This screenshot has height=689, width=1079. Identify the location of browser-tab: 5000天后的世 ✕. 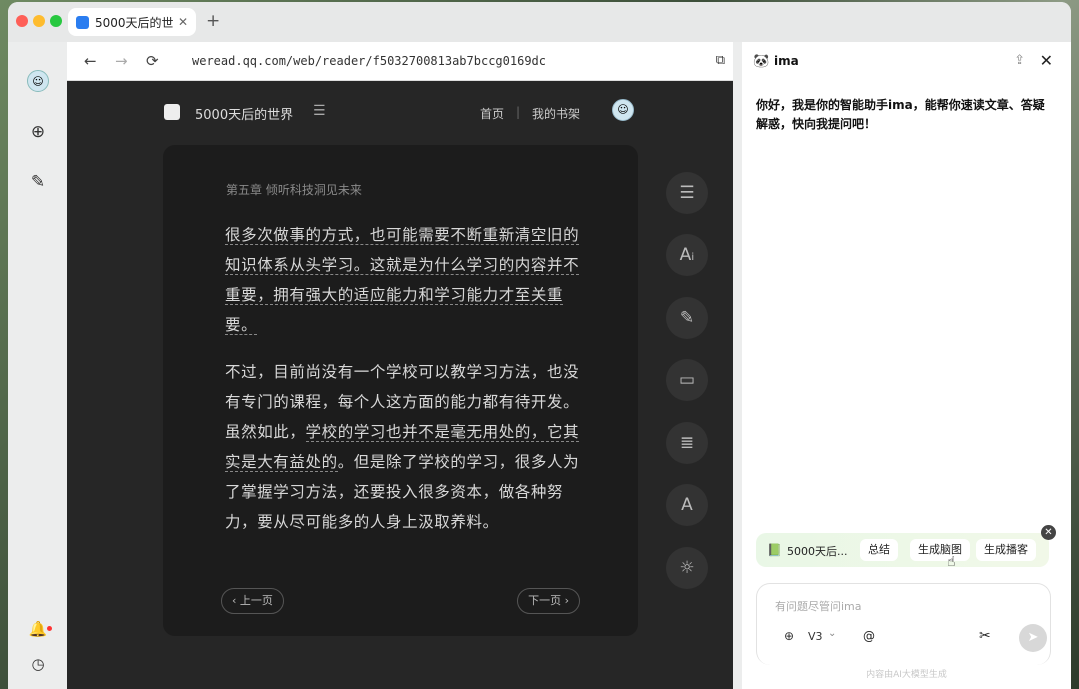
(132, 22).